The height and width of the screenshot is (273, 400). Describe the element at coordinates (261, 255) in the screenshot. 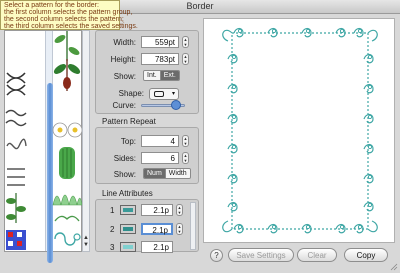

I see `save-settings-button: Save Settings` at that location.